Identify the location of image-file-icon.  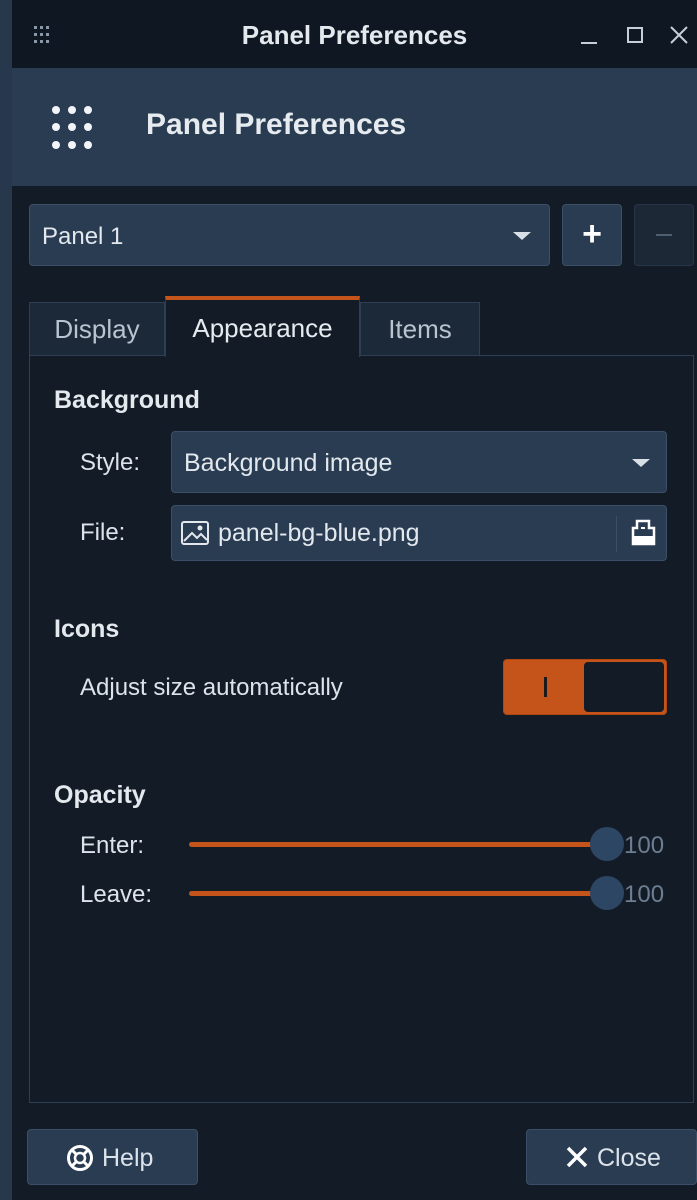
(195, 533).